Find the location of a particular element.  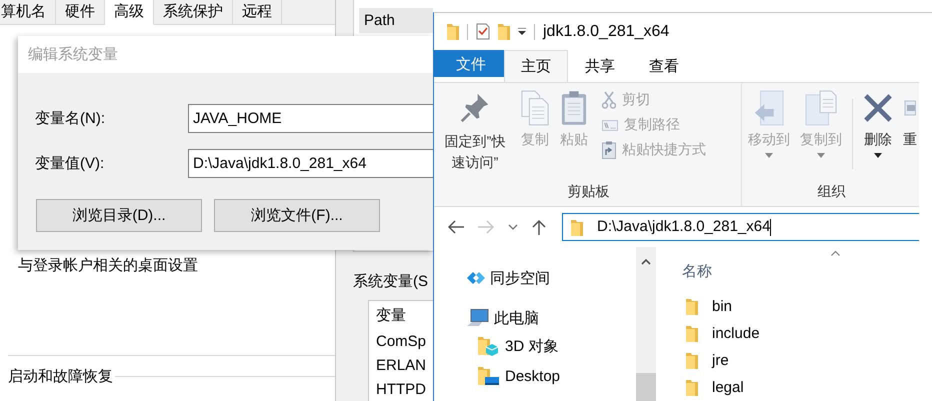

group-label: 组织 is located at coordinates (831, 192).